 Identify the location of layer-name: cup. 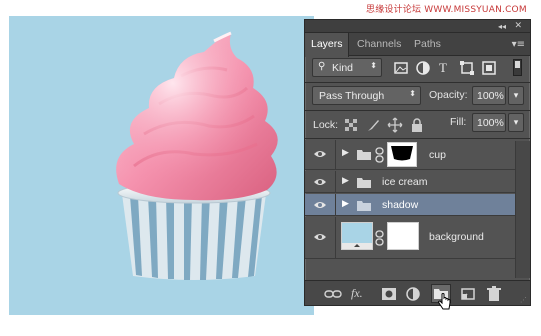
(437, 155).